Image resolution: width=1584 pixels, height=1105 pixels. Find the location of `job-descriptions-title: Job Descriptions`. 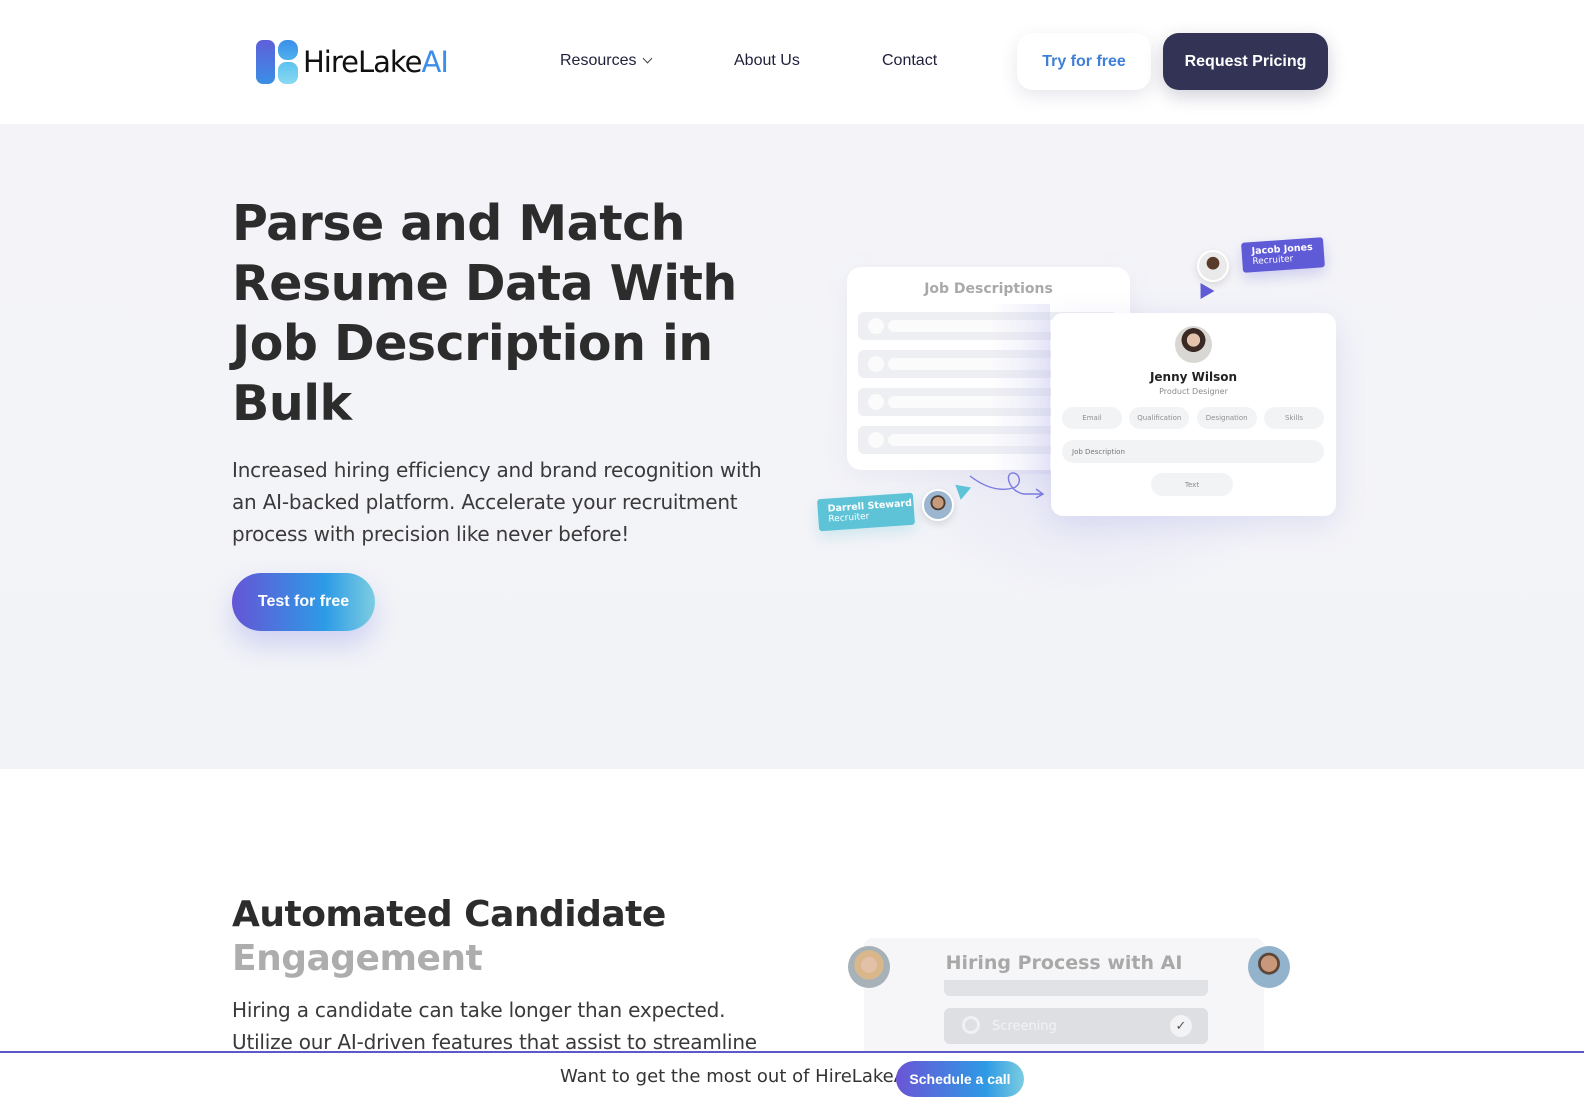

job-descriptions-title: Job Descriptions is located at coordinates (988, 289).